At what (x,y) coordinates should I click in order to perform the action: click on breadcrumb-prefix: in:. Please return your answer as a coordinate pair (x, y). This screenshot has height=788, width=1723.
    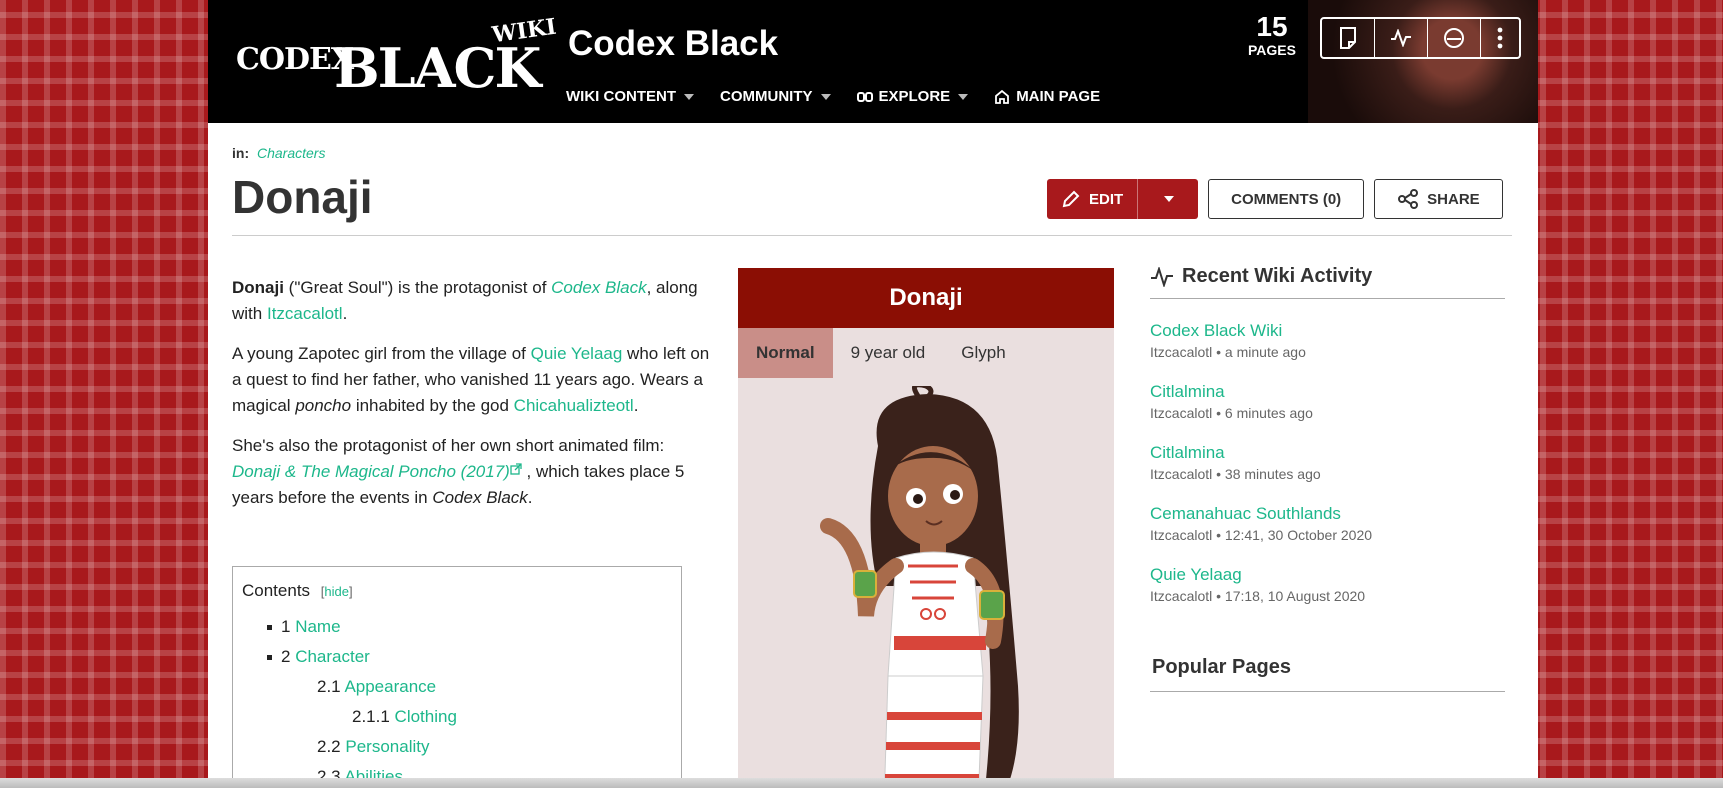
    Looking at the image, I should click on (241, 153).